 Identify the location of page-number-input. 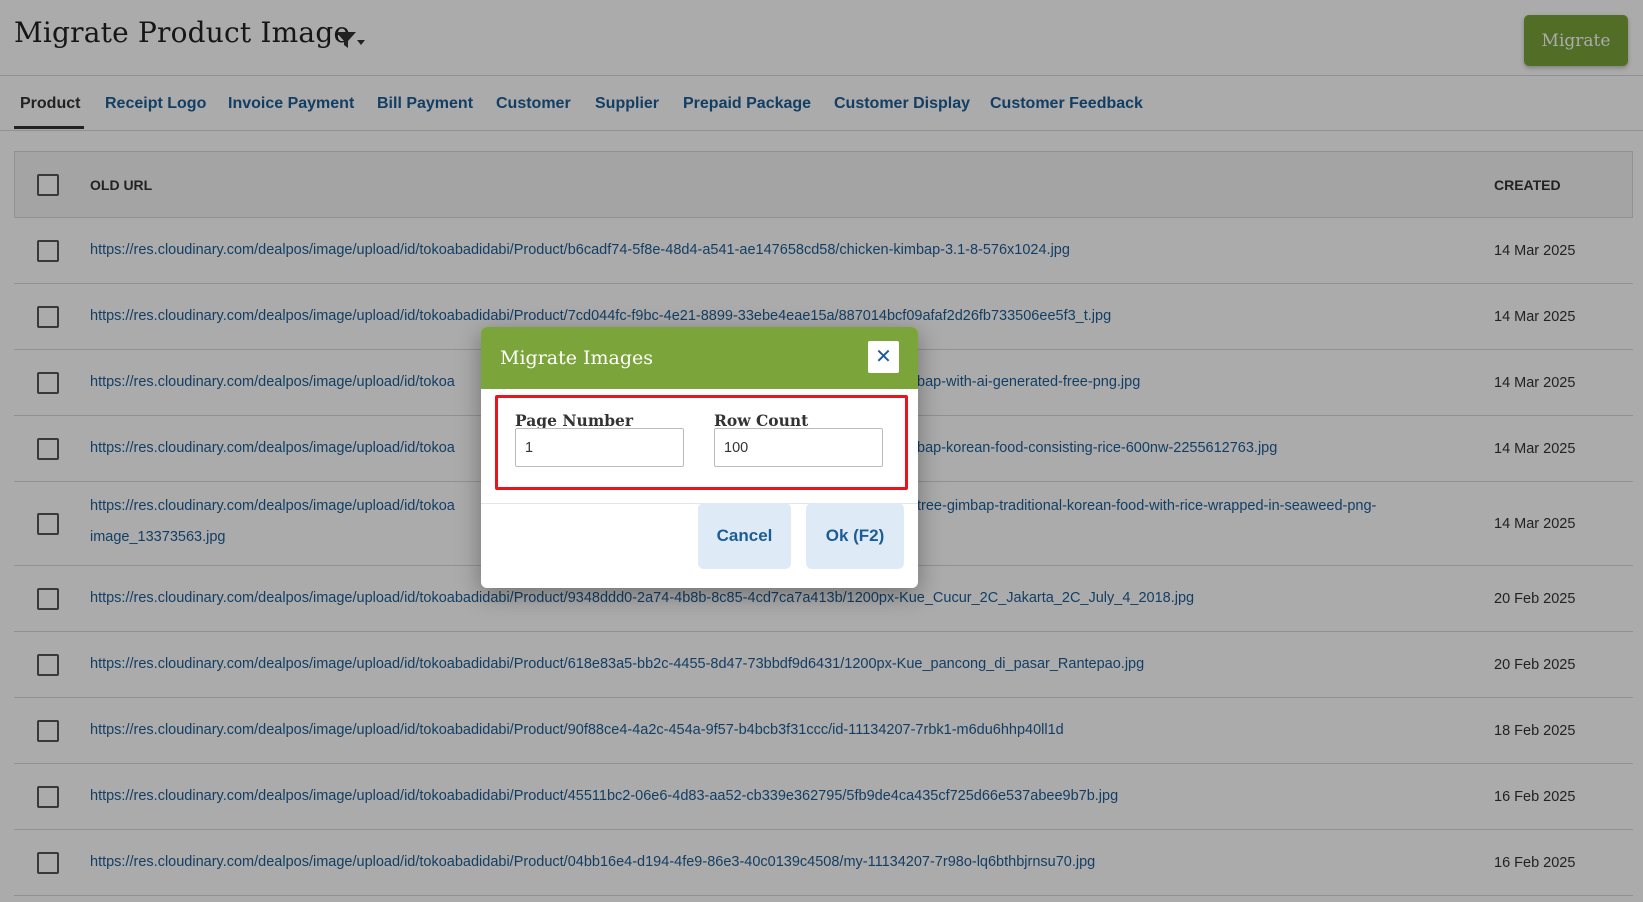
(599, 447).